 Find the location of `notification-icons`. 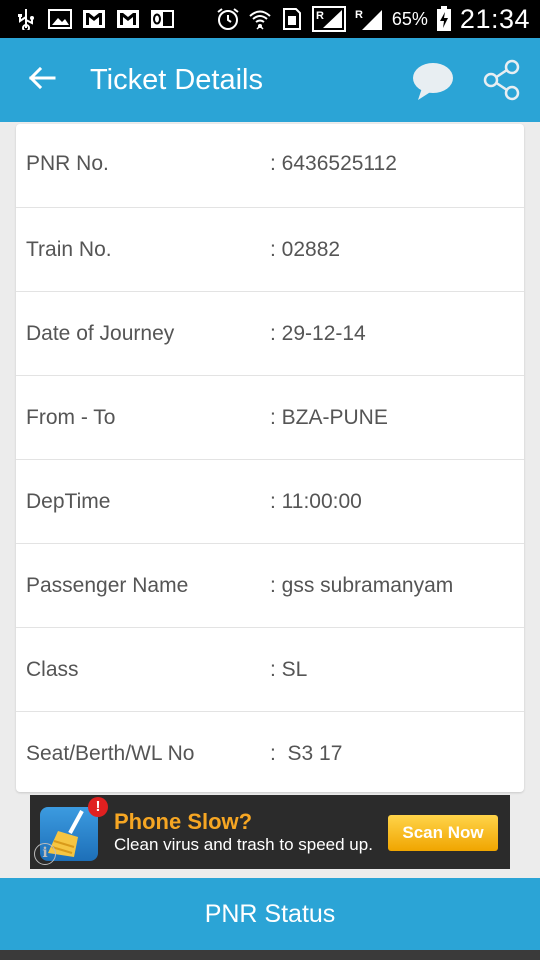

notification-icons is located at coordinates (94, 19).